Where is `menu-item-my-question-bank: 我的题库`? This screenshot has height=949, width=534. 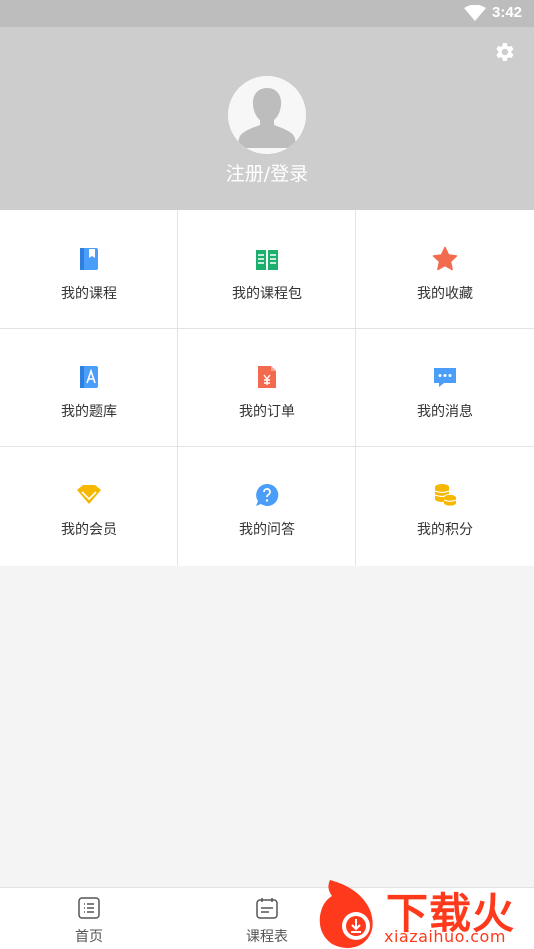 menu-item-my-question-bank: 我的题库 is located at coordinates (89, 387).